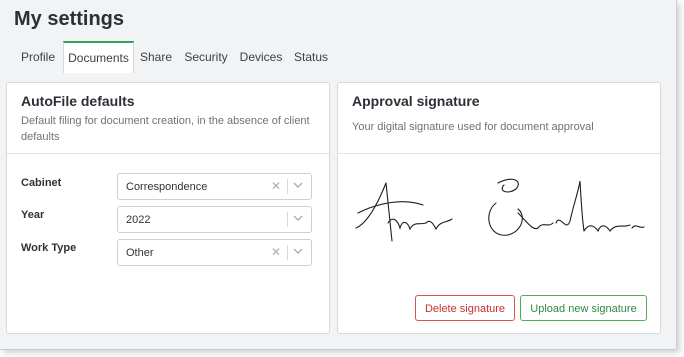 The height and width of the screenshot is (357, 684). What do you see at coordinates (416, 101) in the screenshot?
I see `card-title: Approval signature` at bounding box center [416, 101].